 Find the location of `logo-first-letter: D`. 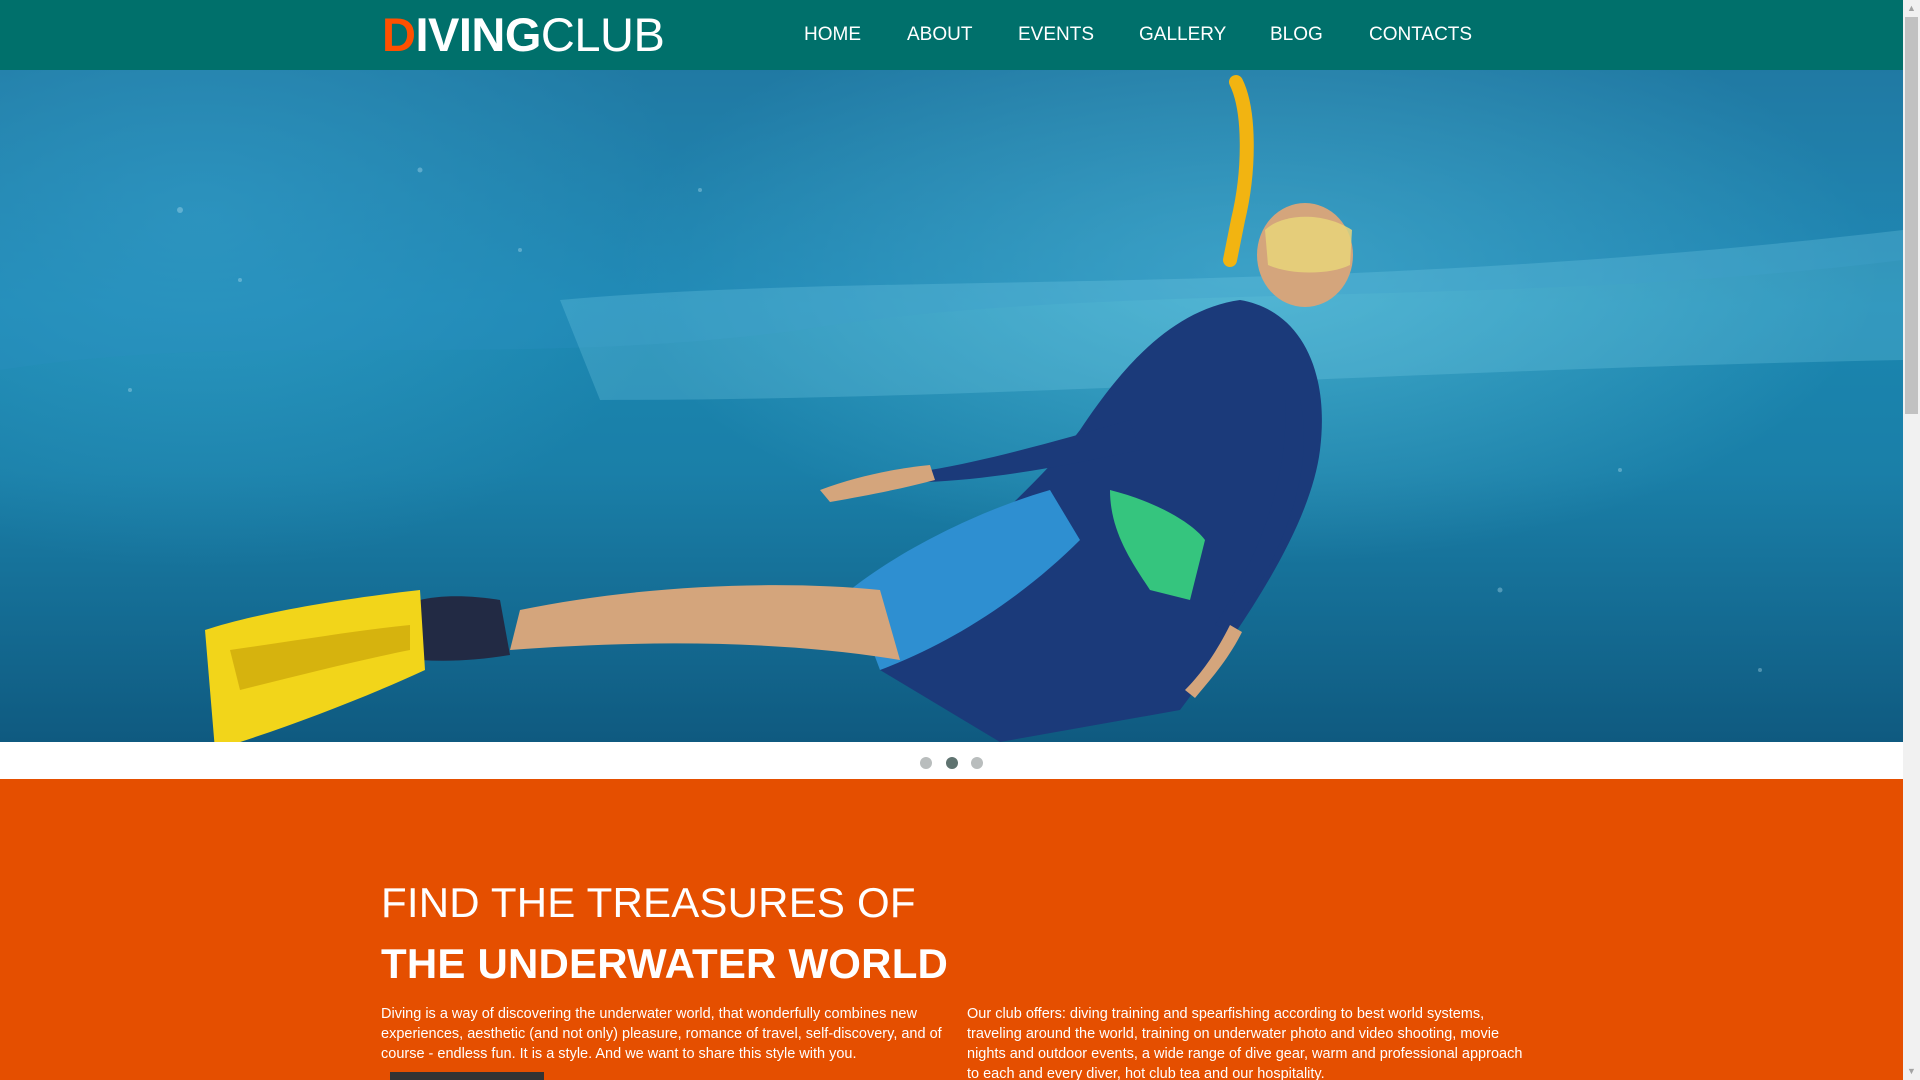

logo-first-letter: D is located at coordinates (399, 34).